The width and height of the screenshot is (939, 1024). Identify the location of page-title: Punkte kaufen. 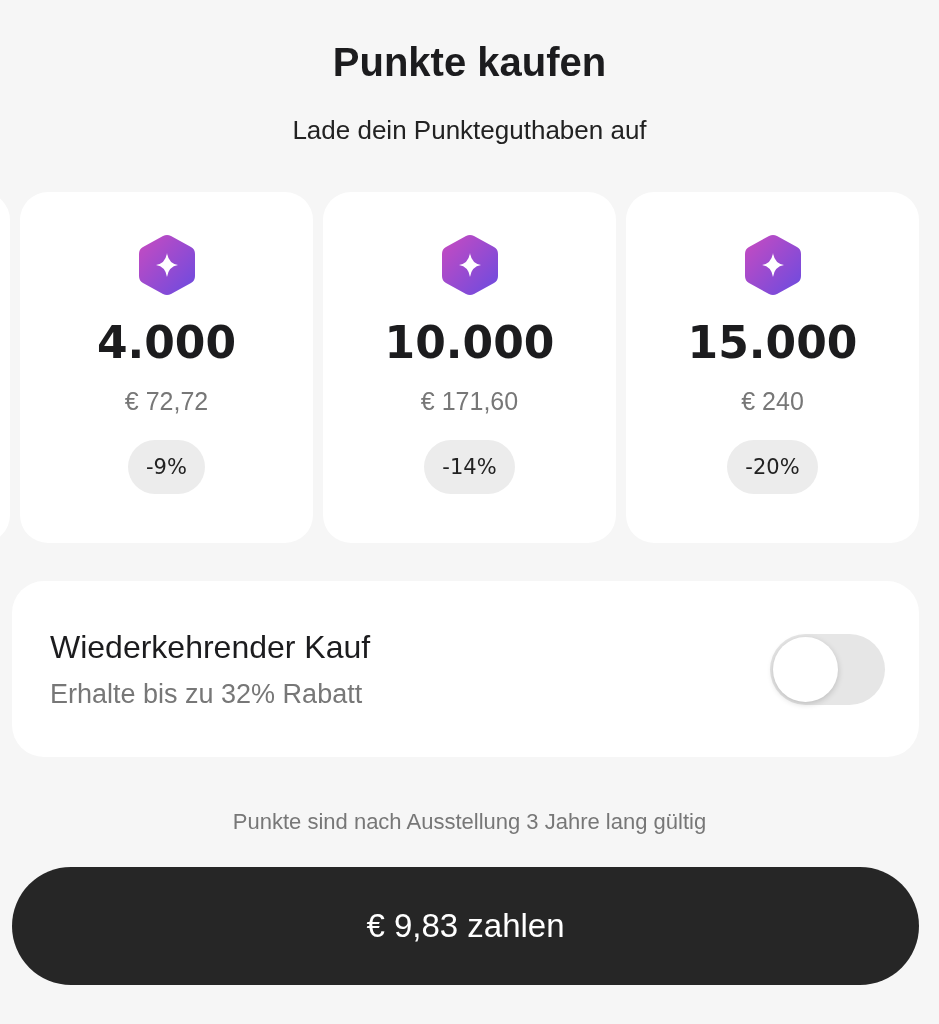
(469, 62).